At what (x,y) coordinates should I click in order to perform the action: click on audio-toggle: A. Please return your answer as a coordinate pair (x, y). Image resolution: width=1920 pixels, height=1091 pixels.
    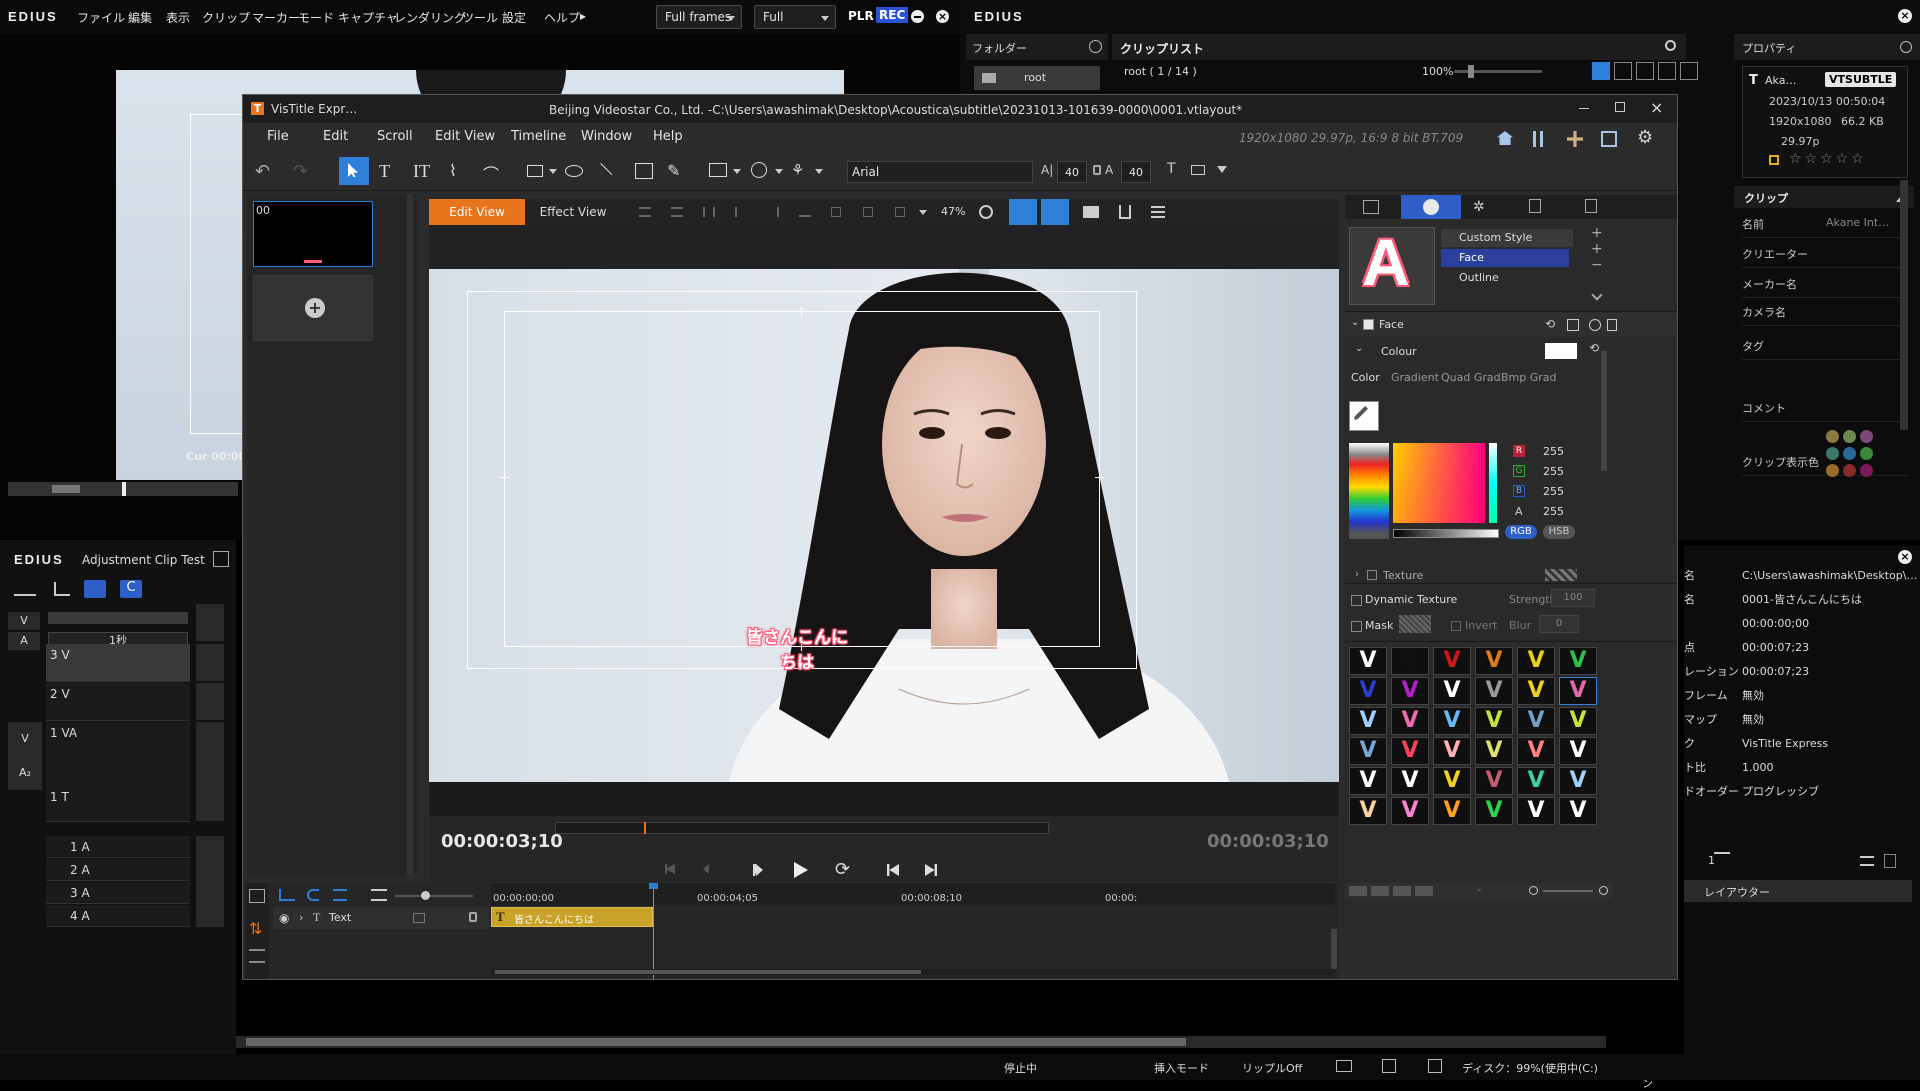
    Looking at the image, I should click on (24, 641).